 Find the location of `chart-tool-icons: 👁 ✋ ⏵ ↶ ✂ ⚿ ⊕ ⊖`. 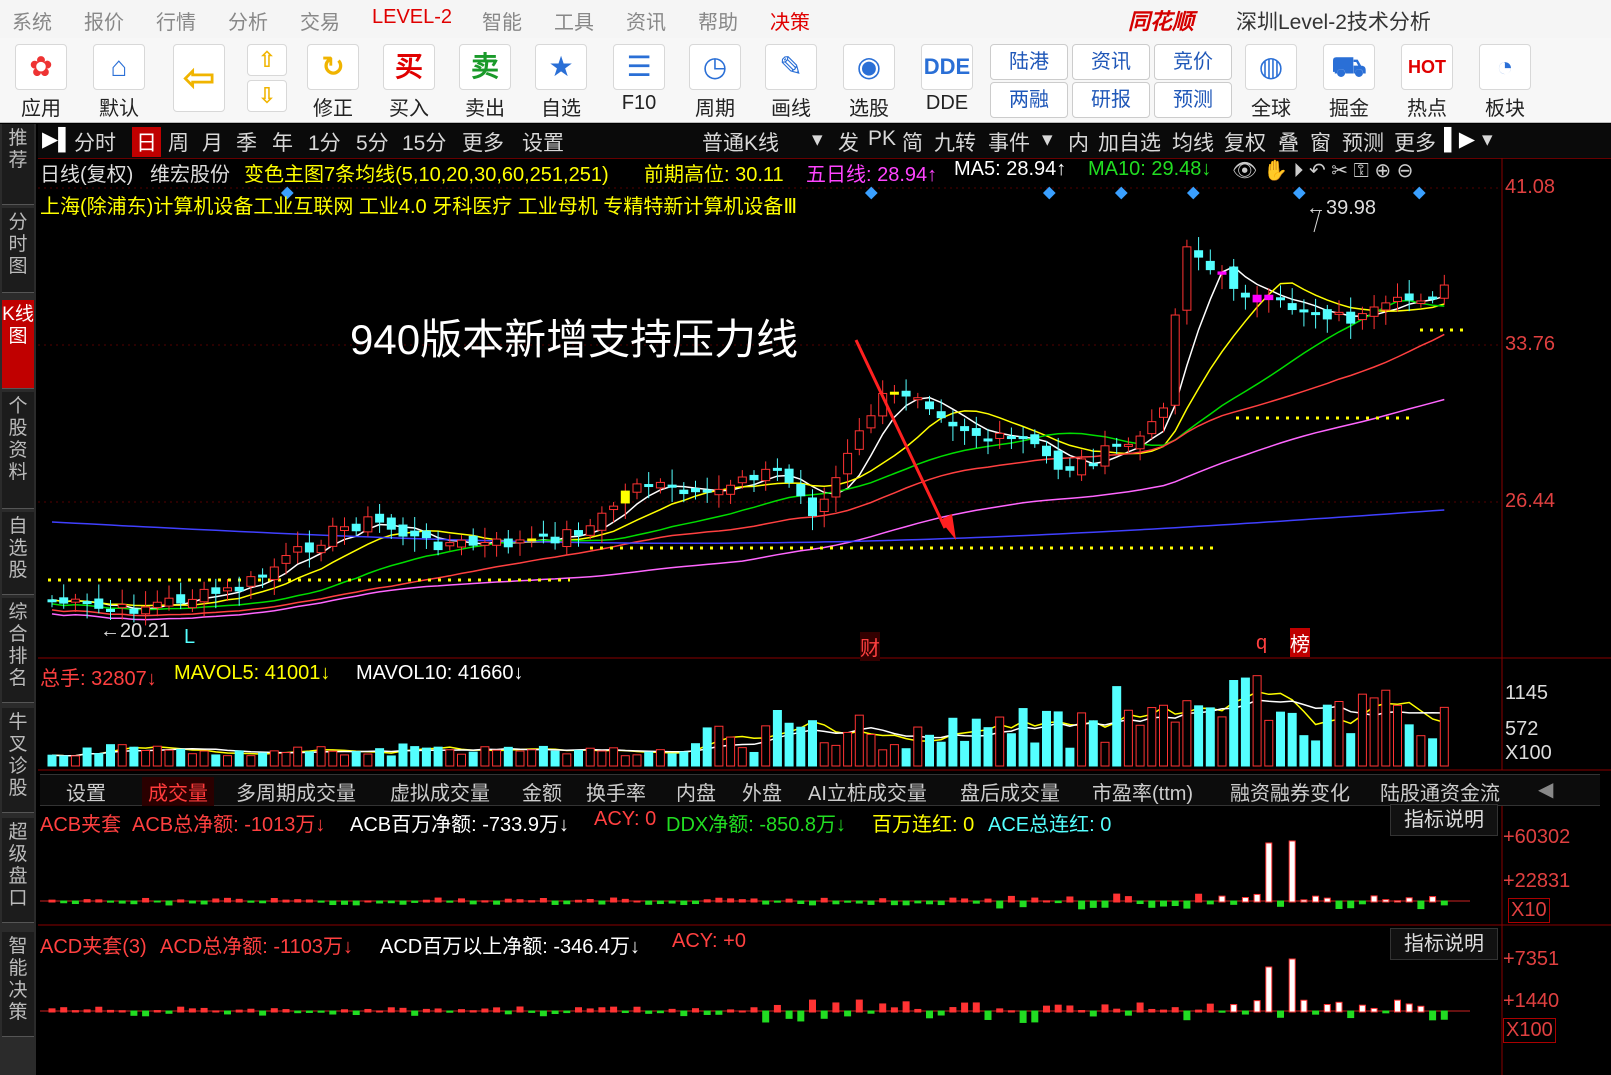

chart-tool-icons: 👁 ✋ ⏵ ↶ ✂ ⚿ ⊕ ⊖ is located at coordinates (1322, 170).